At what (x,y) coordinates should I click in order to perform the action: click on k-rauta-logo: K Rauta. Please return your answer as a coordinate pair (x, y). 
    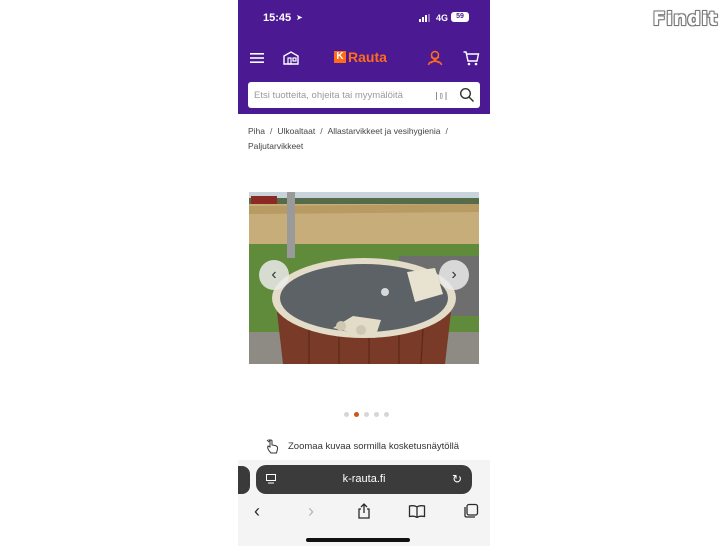
    Looking at the image, I should click on (360, 57).